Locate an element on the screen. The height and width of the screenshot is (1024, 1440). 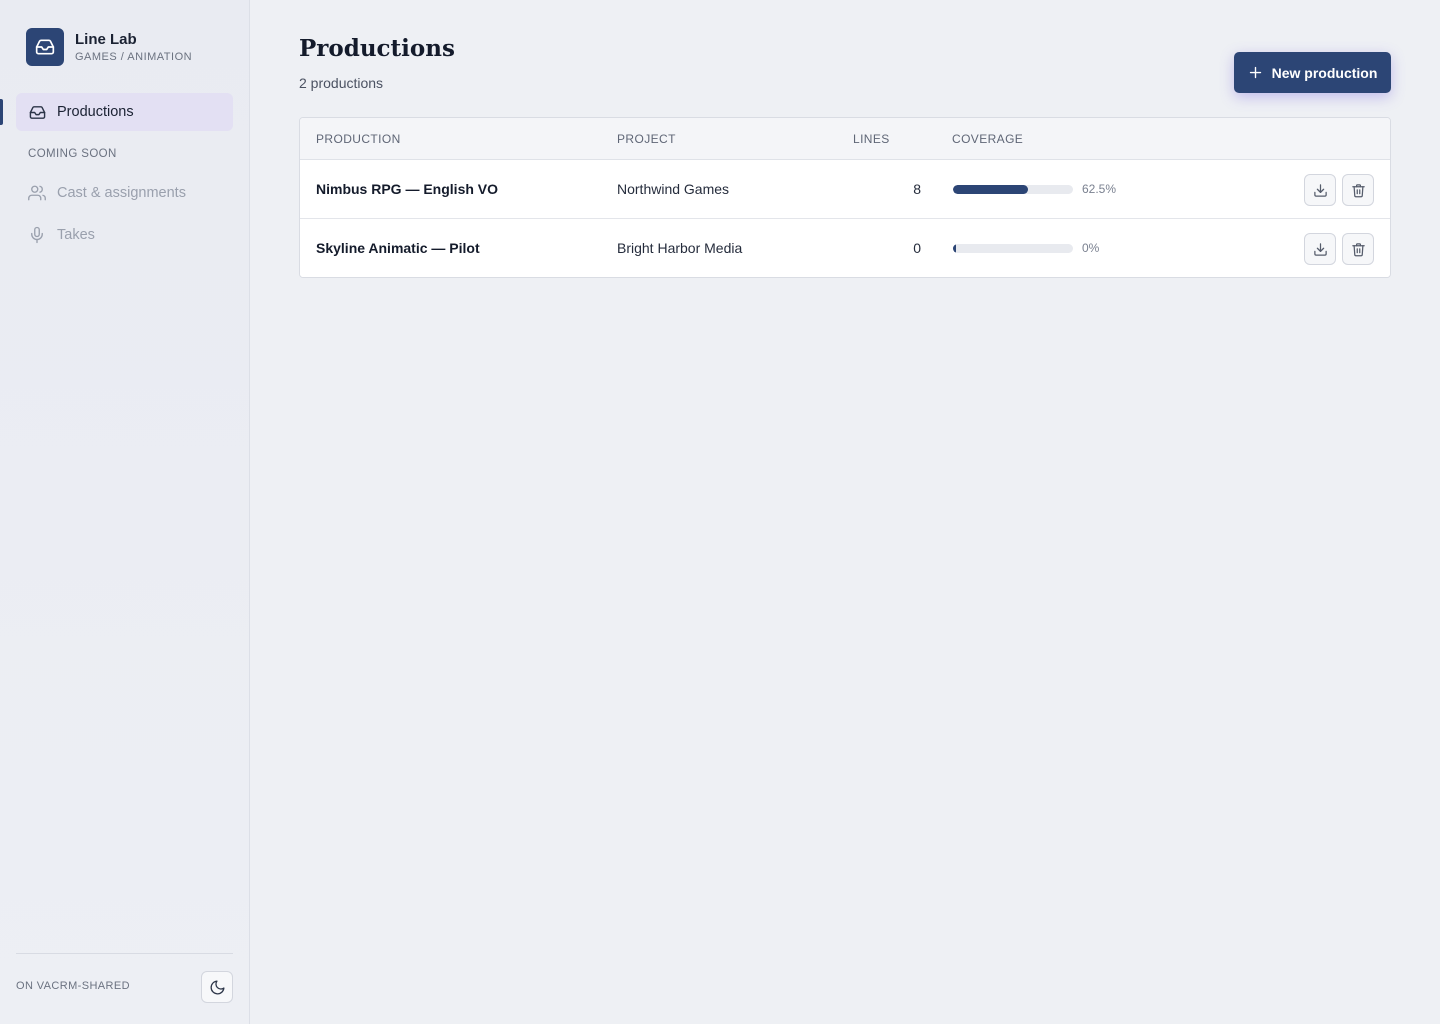
coverage-label: 0% is located at coordinates (1091, 248).